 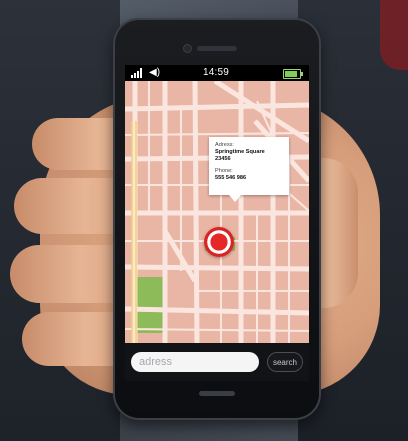 I want to click on address-line-1: Springtime Square, so click(x=240, y=152).